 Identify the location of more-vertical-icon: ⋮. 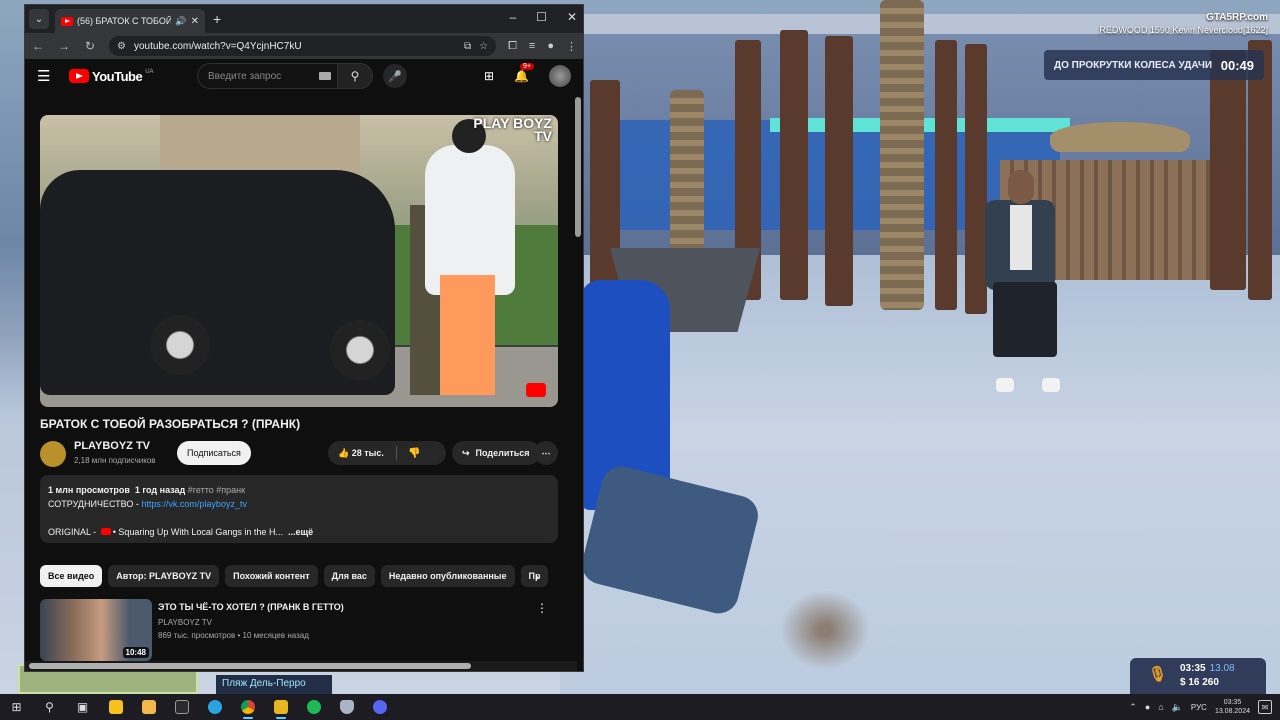
(542, 608).